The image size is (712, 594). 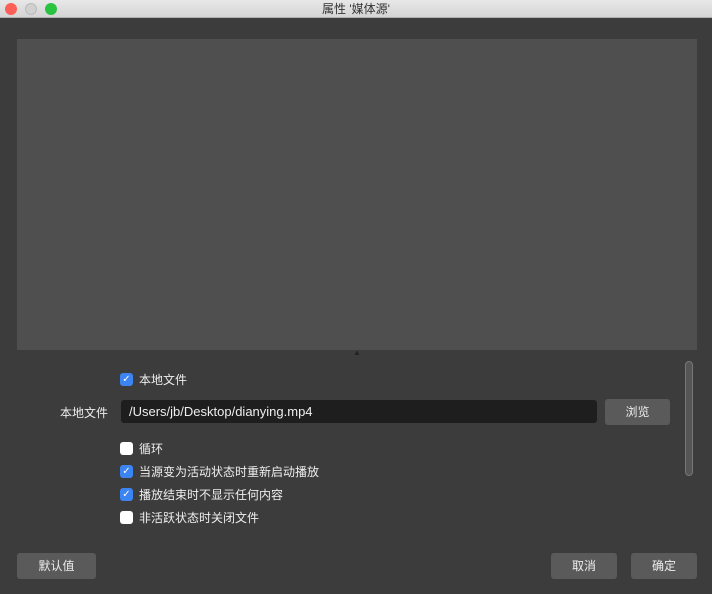 What do you see at coordinates (211, 495) in the screenshot?
I see `checkbox-label: 播放结束时不显示任何内容` at bounding box center [211, 495].